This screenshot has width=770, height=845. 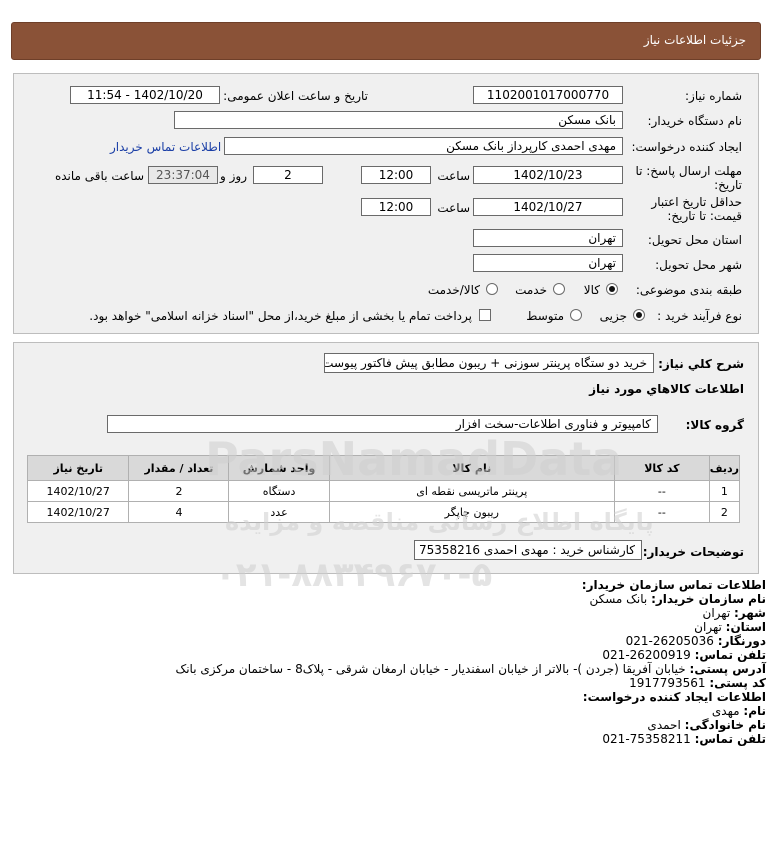 What do you see at coordinates (667, 683) in the screenshot?
I see `contact-postal-code-value: 1917793561` at bounding box center [667, 683].